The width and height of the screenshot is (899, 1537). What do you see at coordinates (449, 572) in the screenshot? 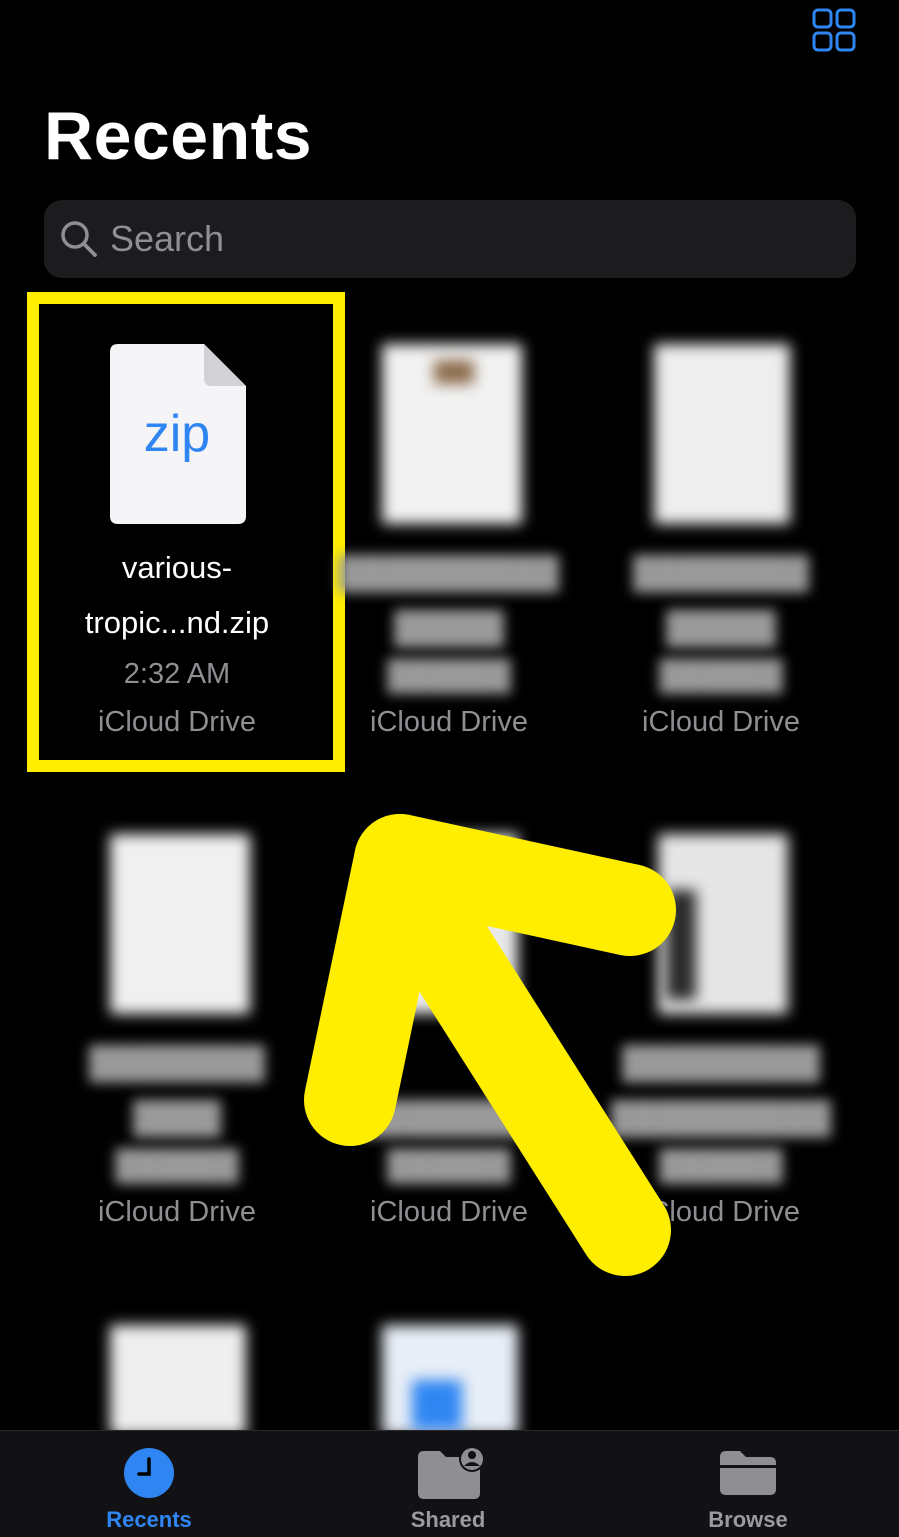
I see `blurred-file-name: ██████████` at bounding box center [449, 572].